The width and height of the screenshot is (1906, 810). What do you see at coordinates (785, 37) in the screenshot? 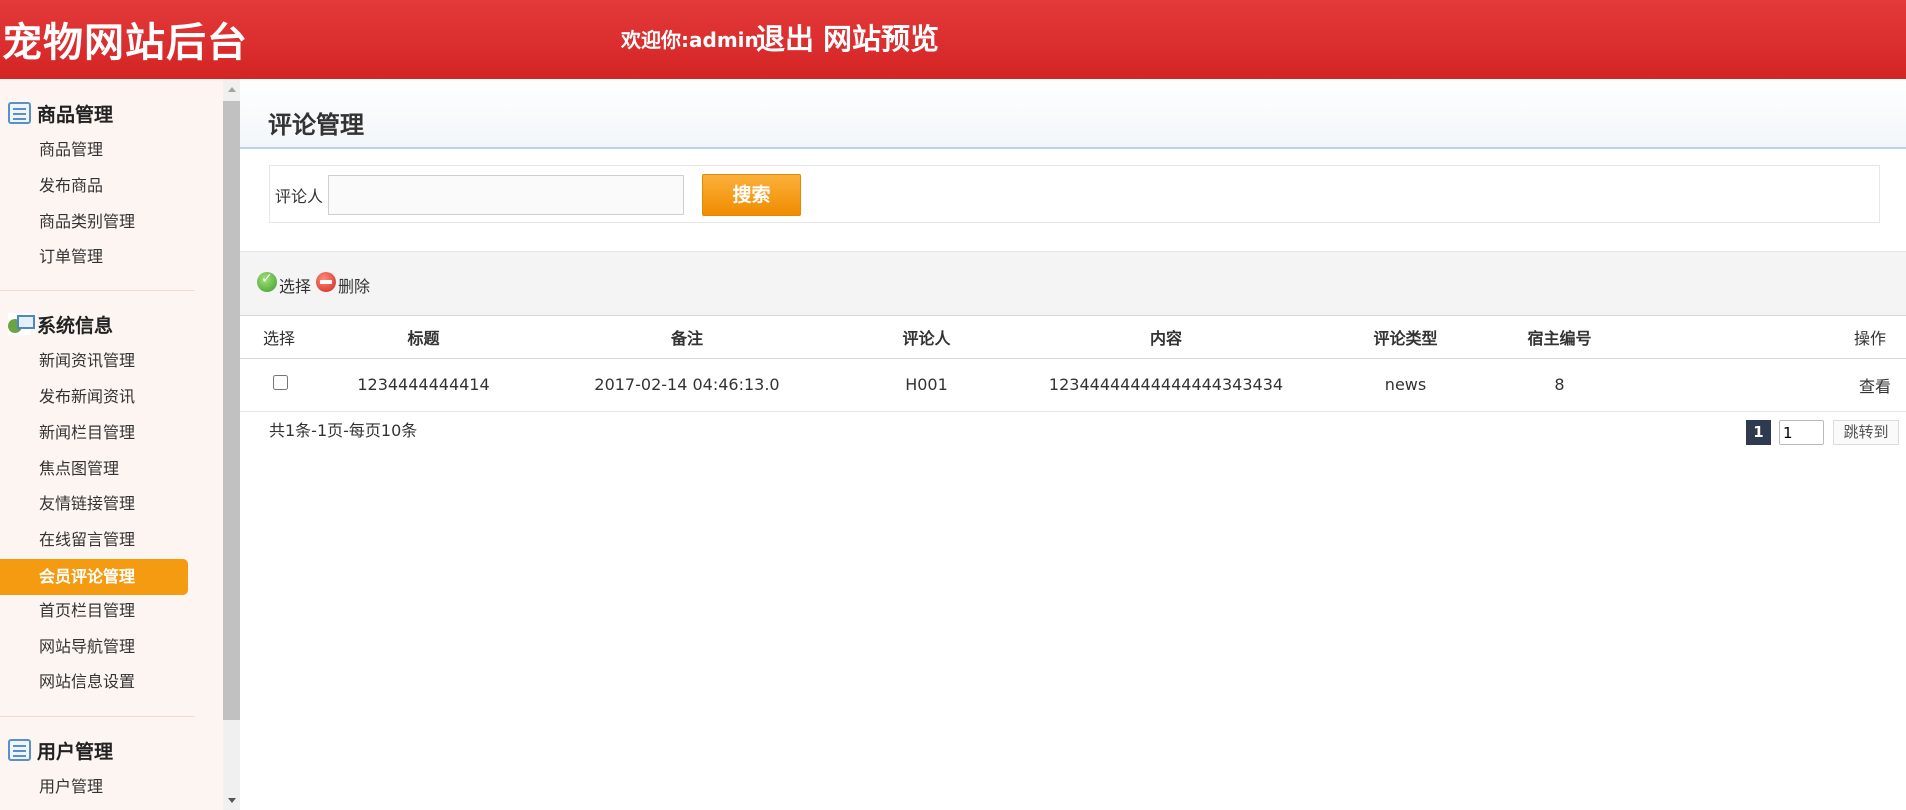
I see `logout-link: 退出` at bounding box center [785, 37].